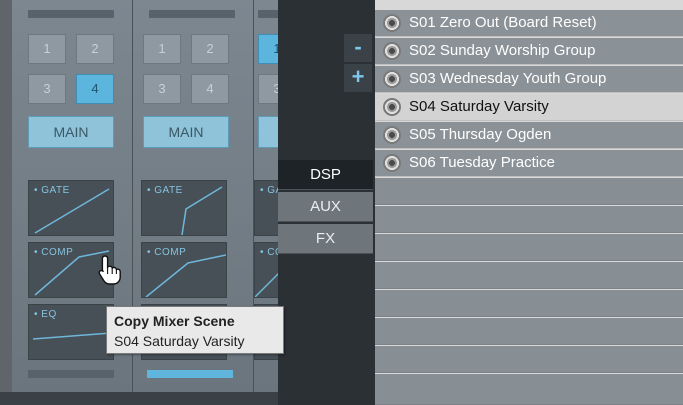  I want to click on tab-fx: FX, so click(325, 239).